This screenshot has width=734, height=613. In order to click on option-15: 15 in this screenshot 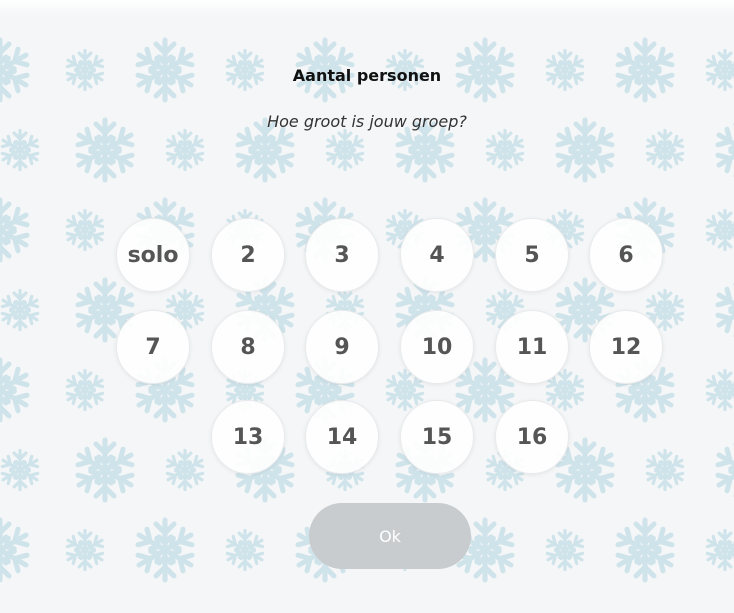, I will do `click(437, 437)`.